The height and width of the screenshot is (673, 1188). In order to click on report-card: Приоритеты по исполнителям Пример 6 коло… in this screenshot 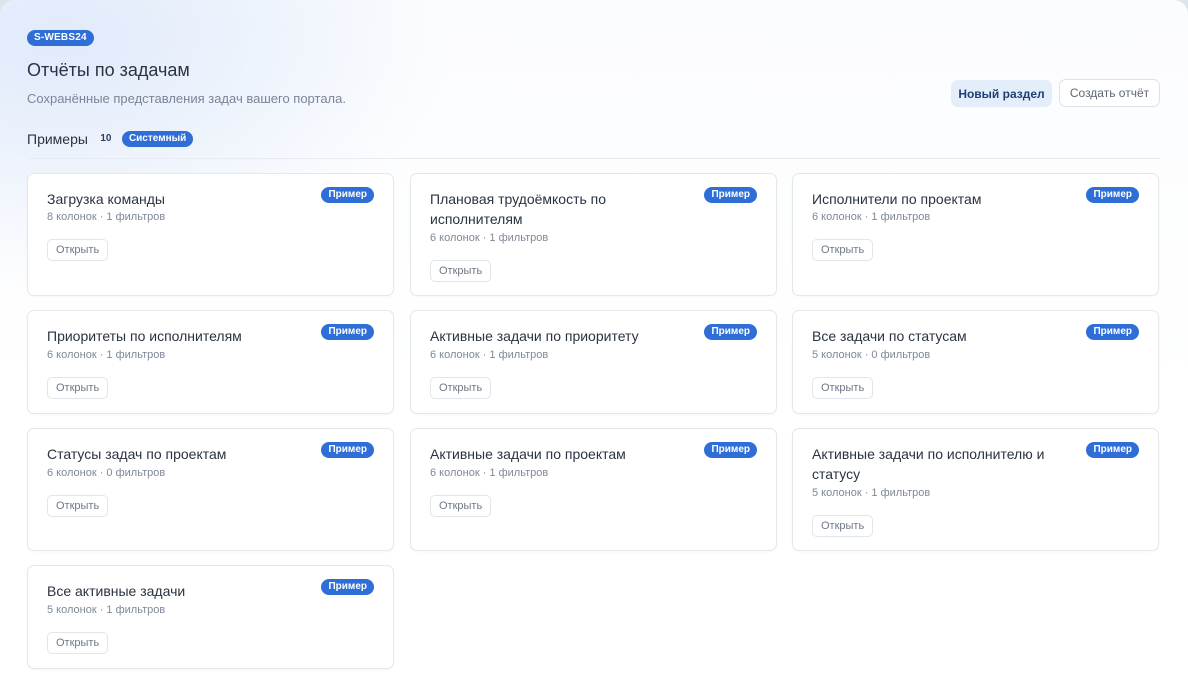, I will do `click(210, 362)`.